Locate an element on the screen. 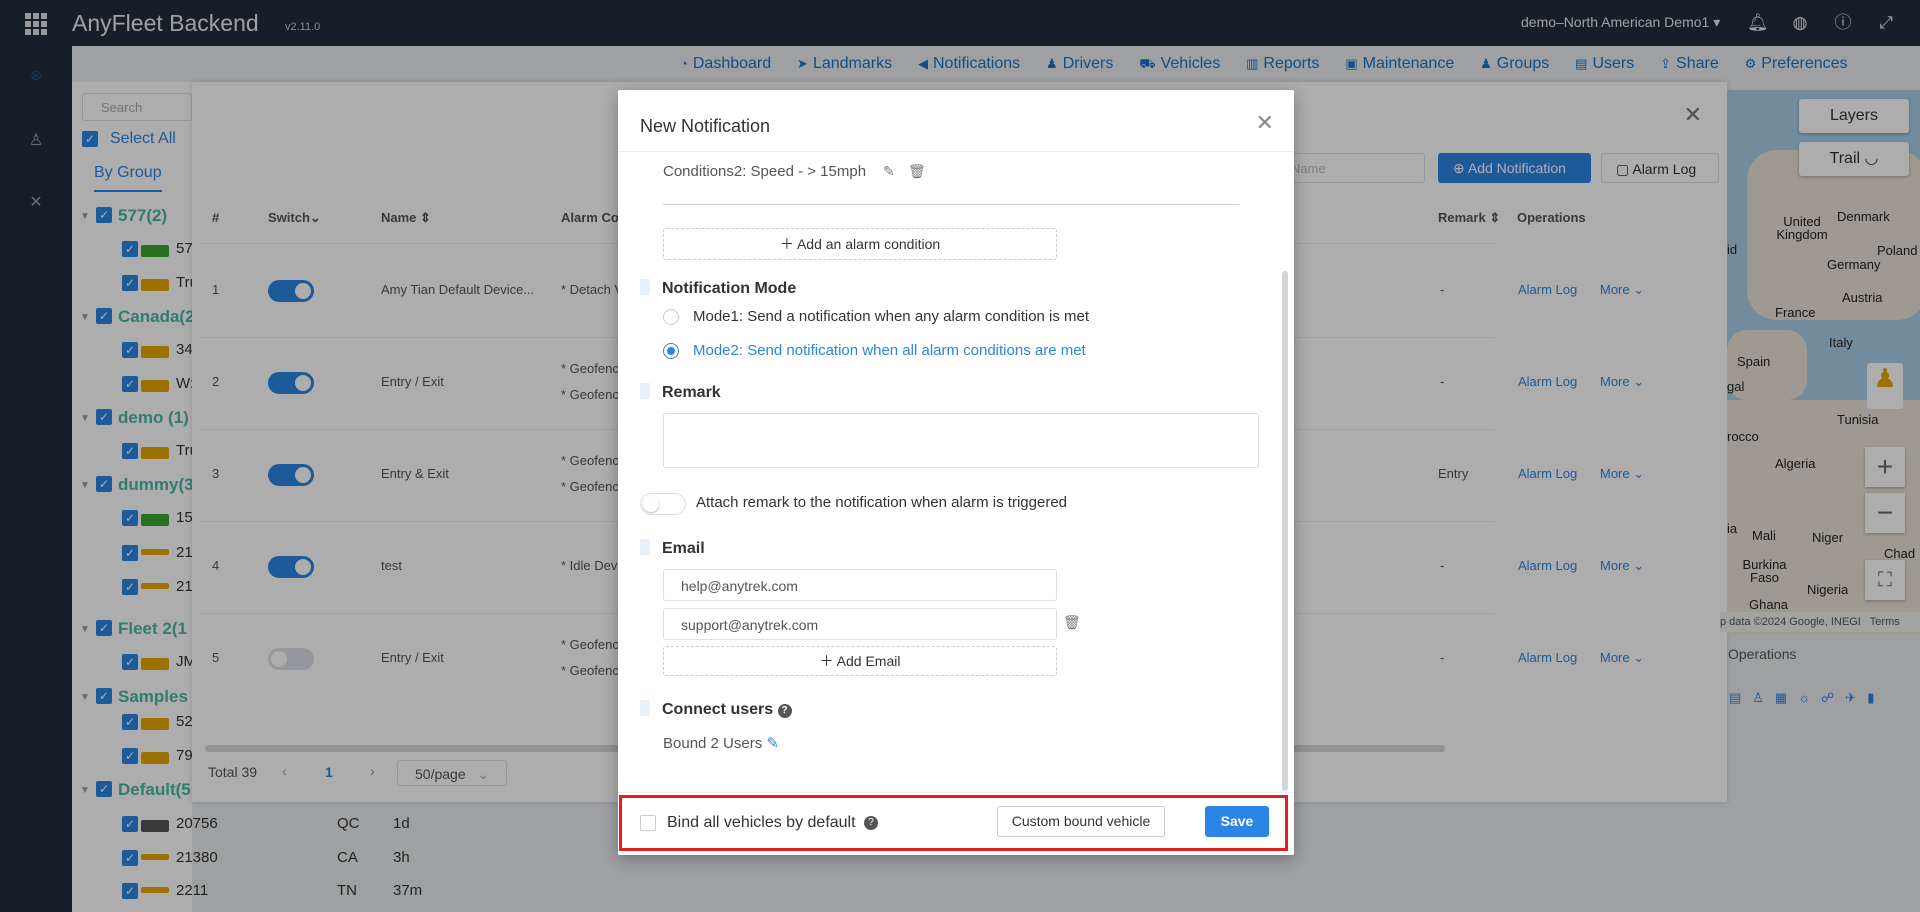 The image size is (1920, 912). close-icon: ✕ is located at coordinates (1265, 123).